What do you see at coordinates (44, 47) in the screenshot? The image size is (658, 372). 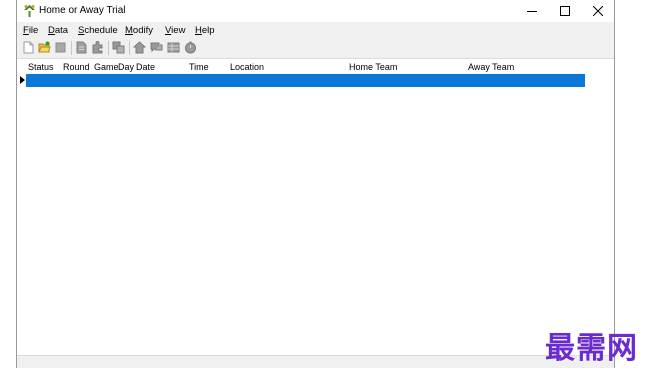 I see `open-folder-icon` at bounding box center [44, 47].